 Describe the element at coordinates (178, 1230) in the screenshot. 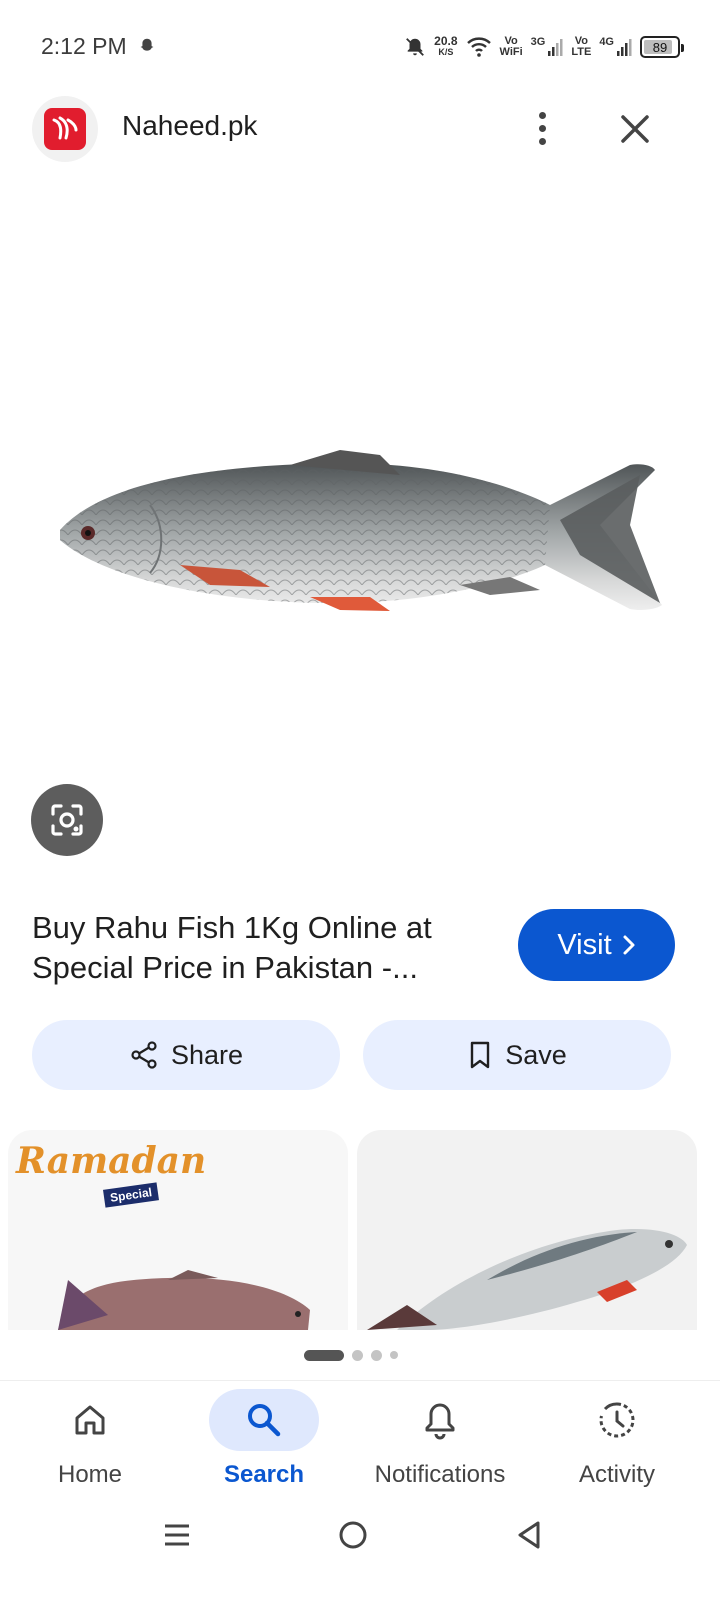

I see `related-image-card: Ramadan Special` at that location.